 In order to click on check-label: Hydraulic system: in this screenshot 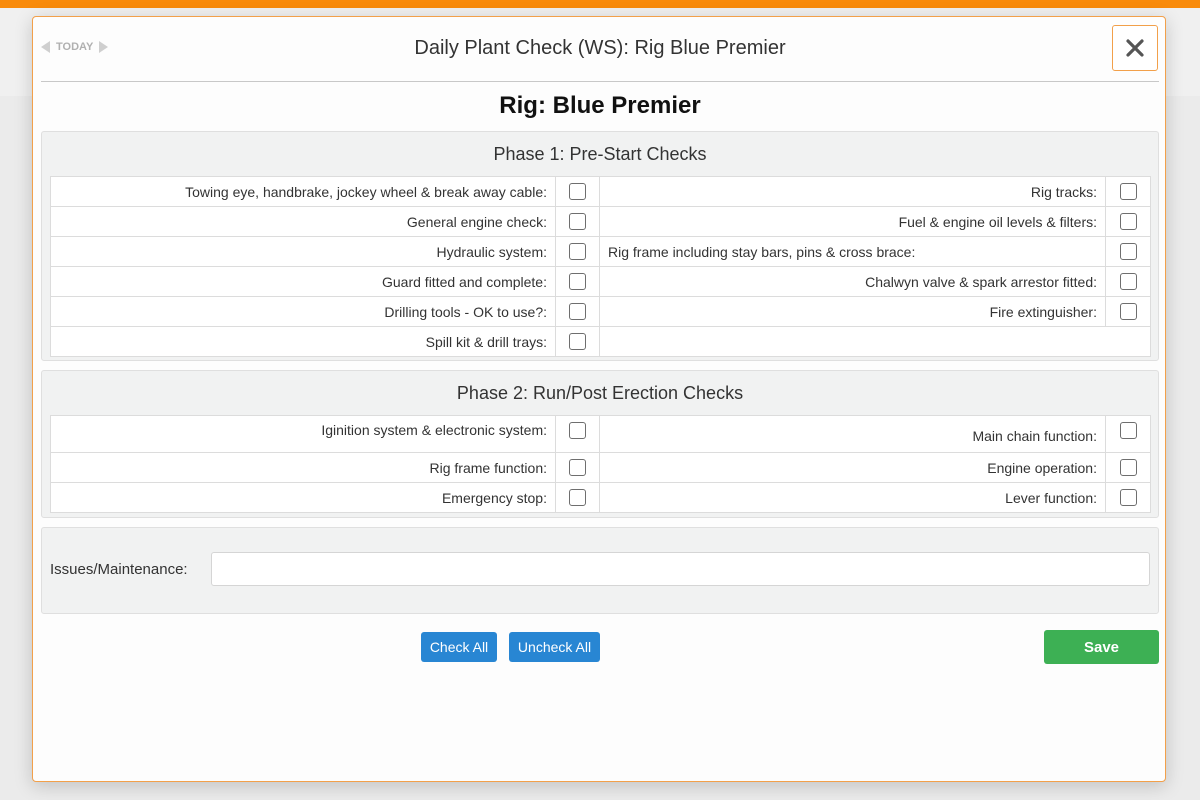, I will do `click(303, 251)`.